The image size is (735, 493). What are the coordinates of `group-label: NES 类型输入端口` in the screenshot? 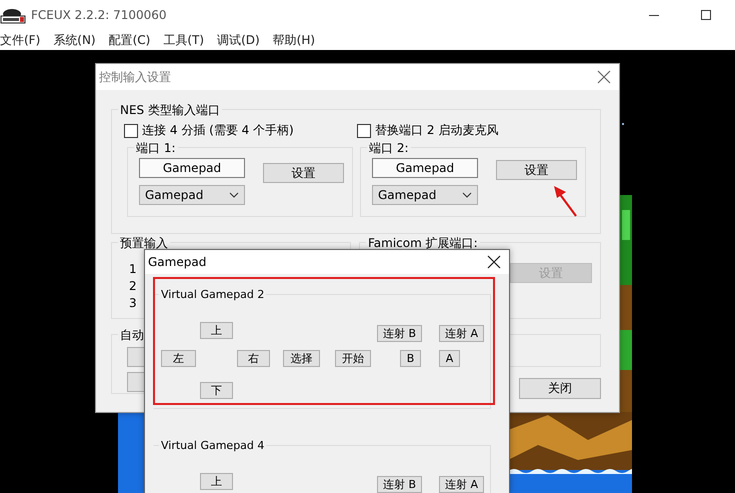 It's located at (170, 110).